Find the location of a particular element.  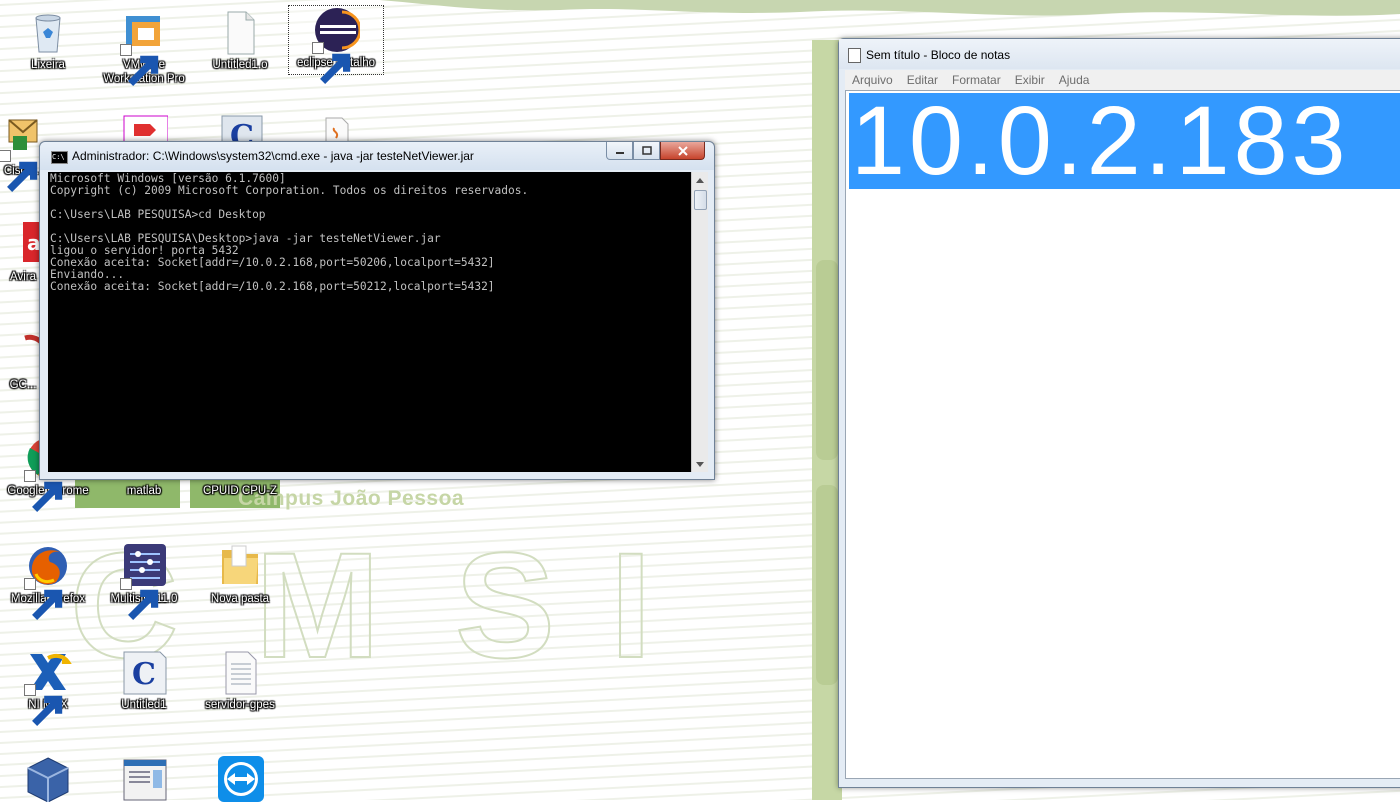

close-button is located at coordinates (682, 151).